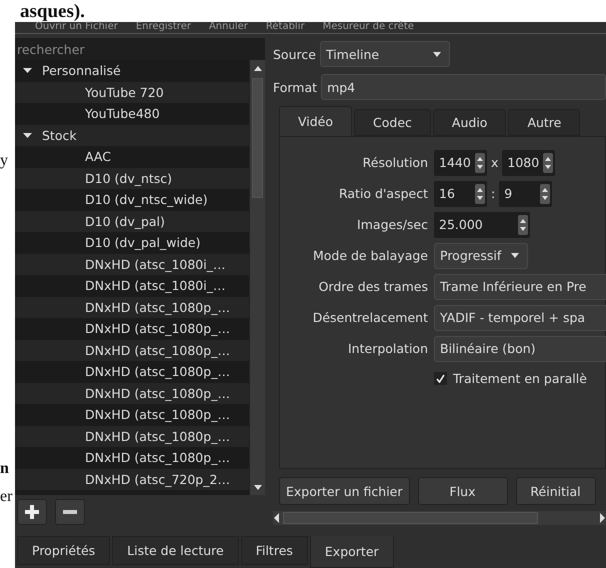 The height and width of the screenshot is (568, 606). I want to click on field-label: Mode de balayage, so click(370, 255).